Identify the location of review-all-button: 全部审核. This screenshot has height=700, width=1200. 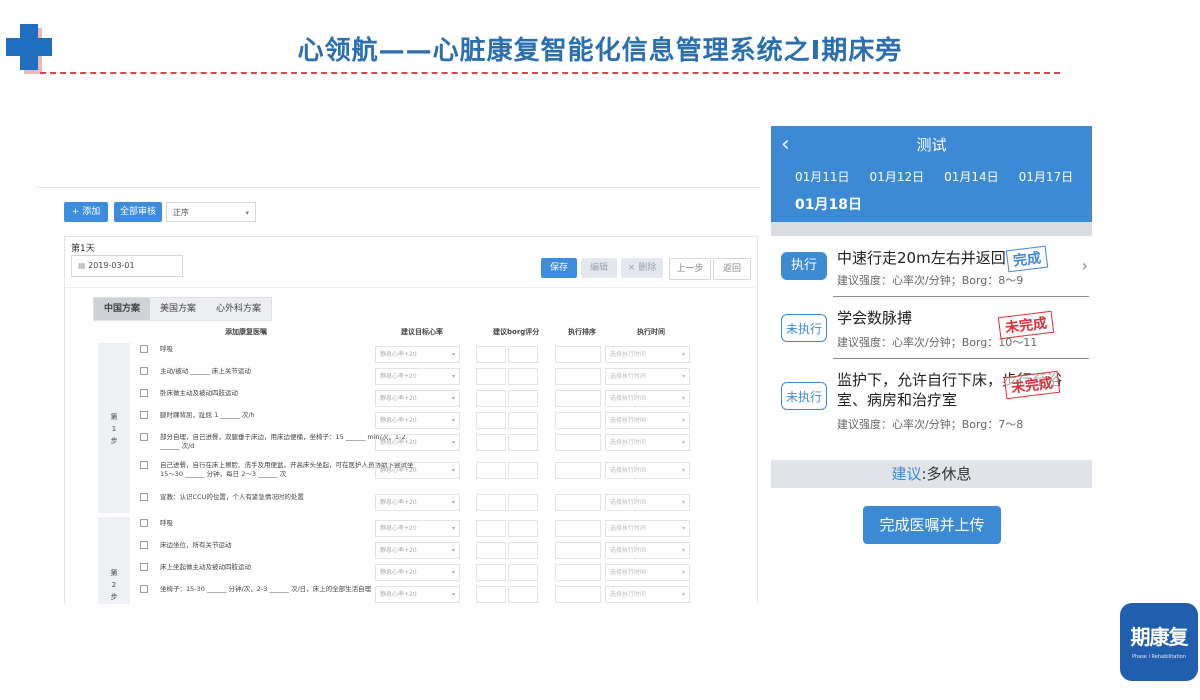
(138, 212).